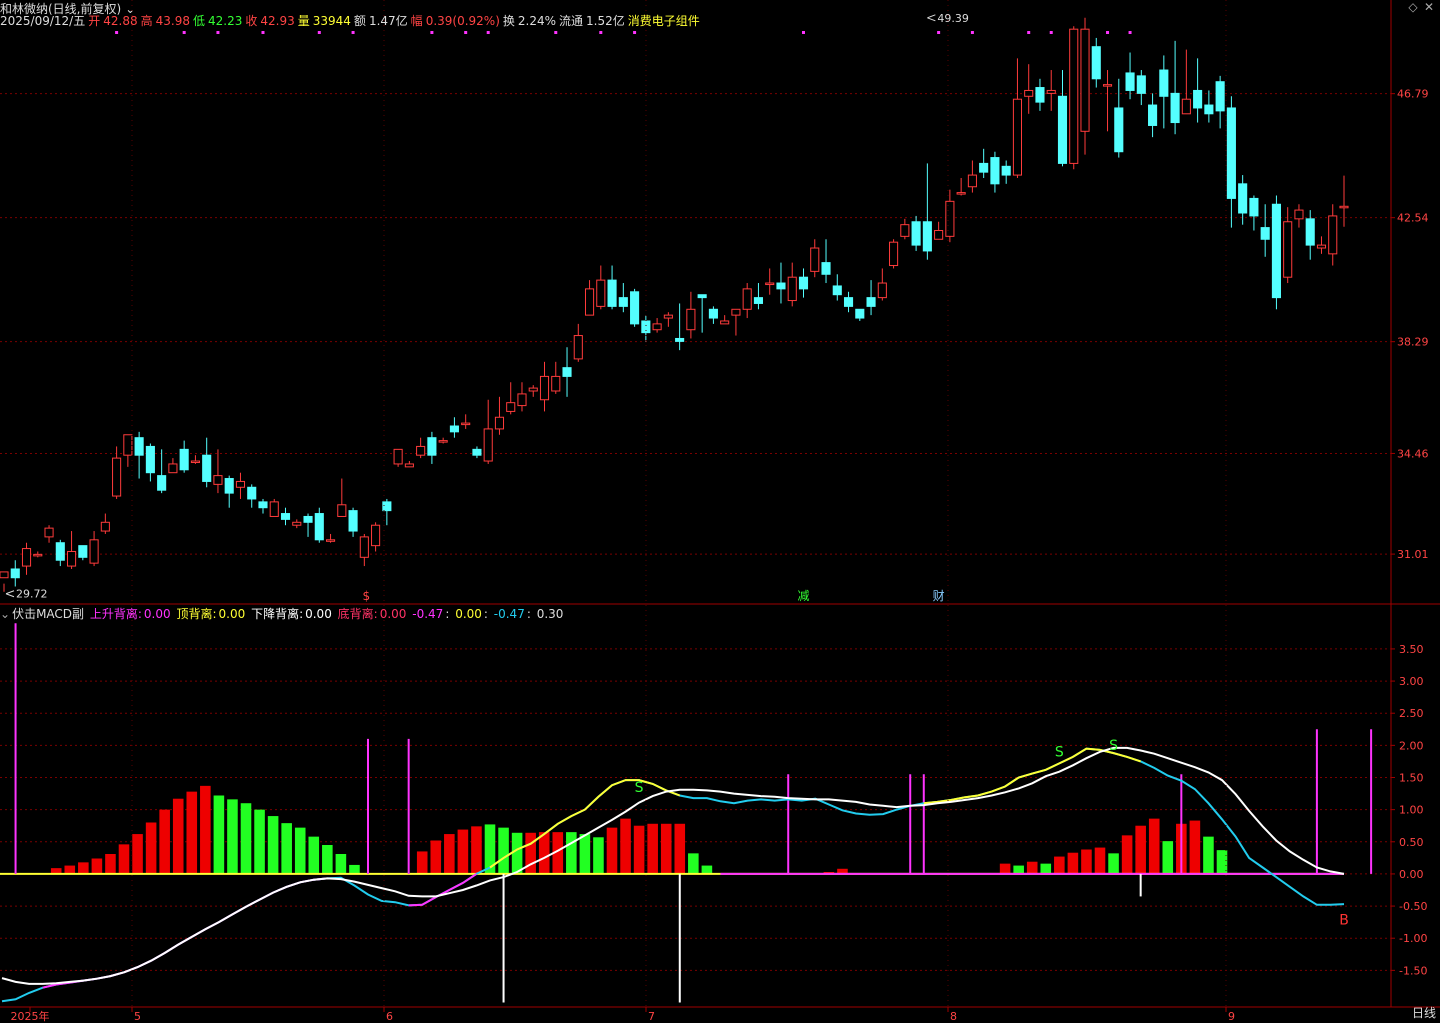 This screenshot has height=1023, width=1440. Describe the element at coordinates (803, 596) in the screenshot. I see `event-marker-reduce: 减` at that location.